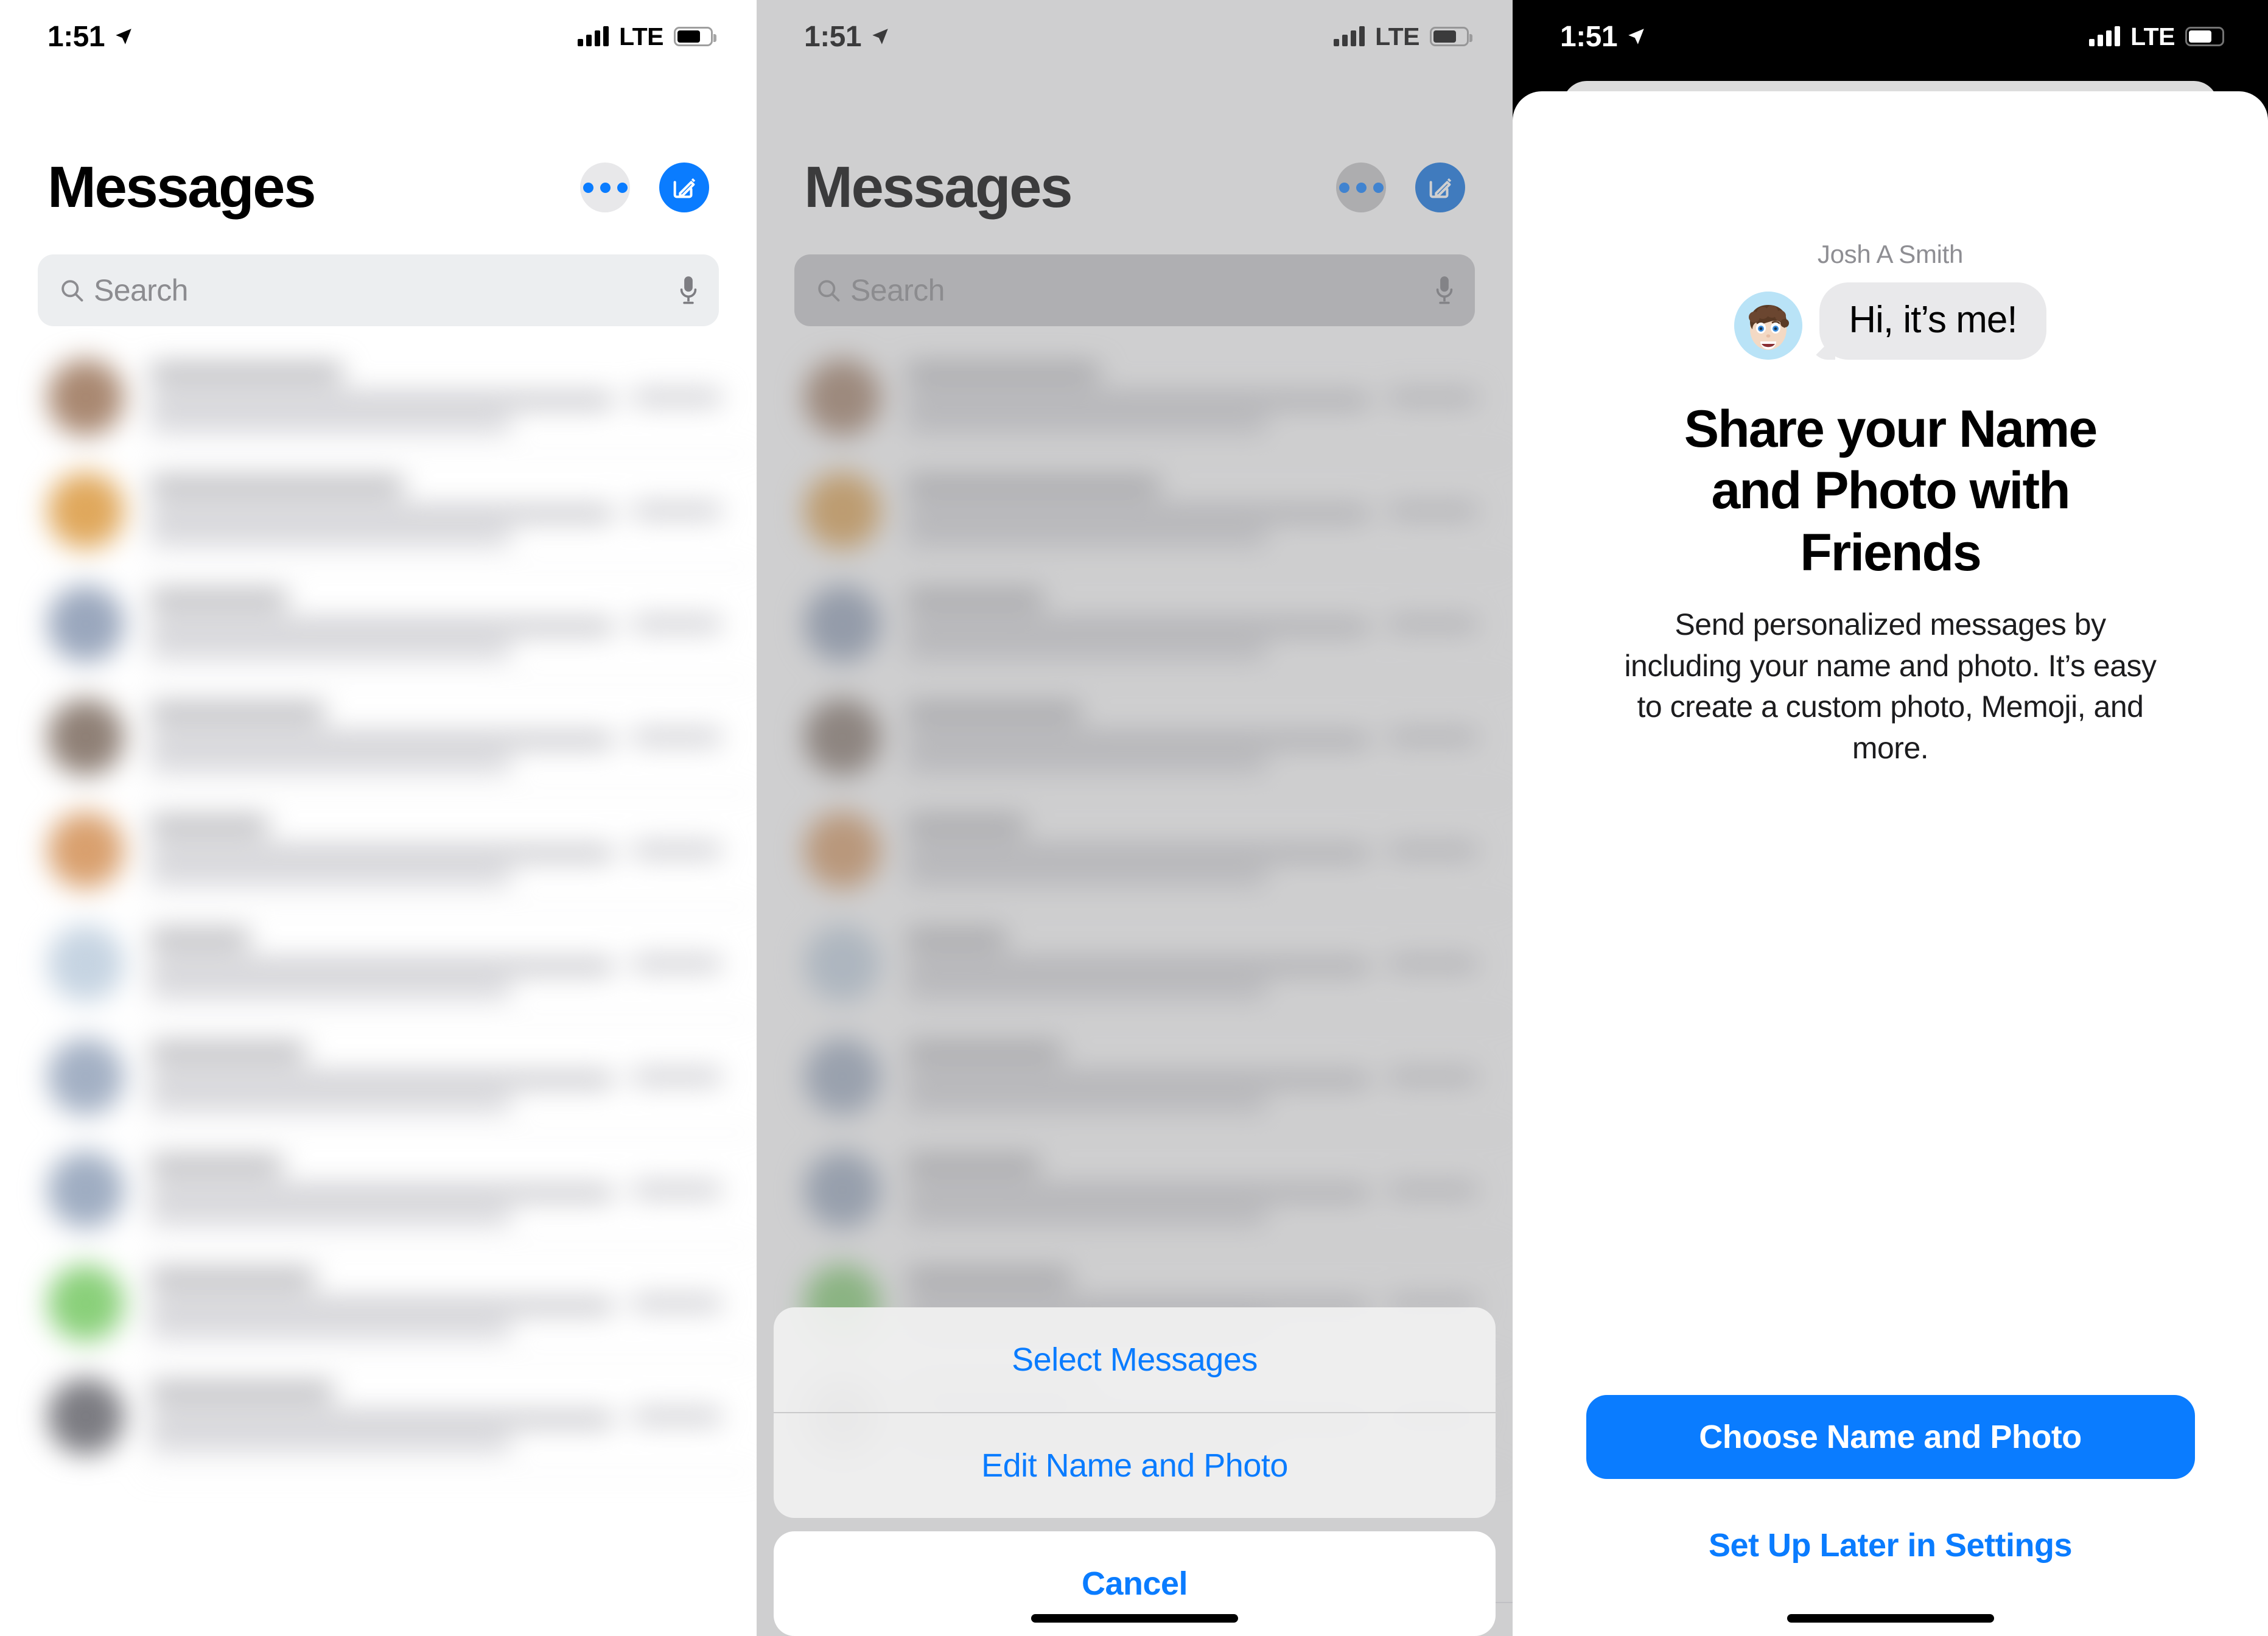 The image size is (2268, 1636). I want to click on preview-sender-name: Josh A Smith, so click(1890, 254).